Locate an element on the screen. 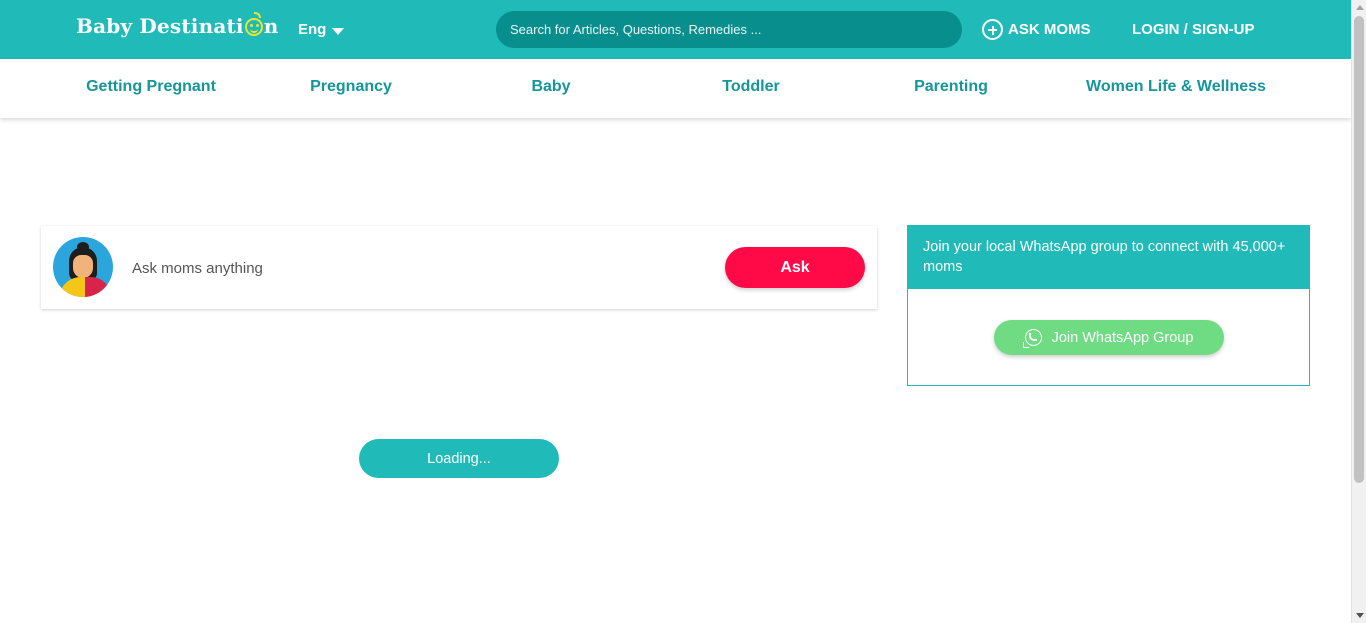 The height and width of the screenshot is (623, 1366). join-whatsapp-button: Join WhatsApp Group is located at coordinates (1109, 337).